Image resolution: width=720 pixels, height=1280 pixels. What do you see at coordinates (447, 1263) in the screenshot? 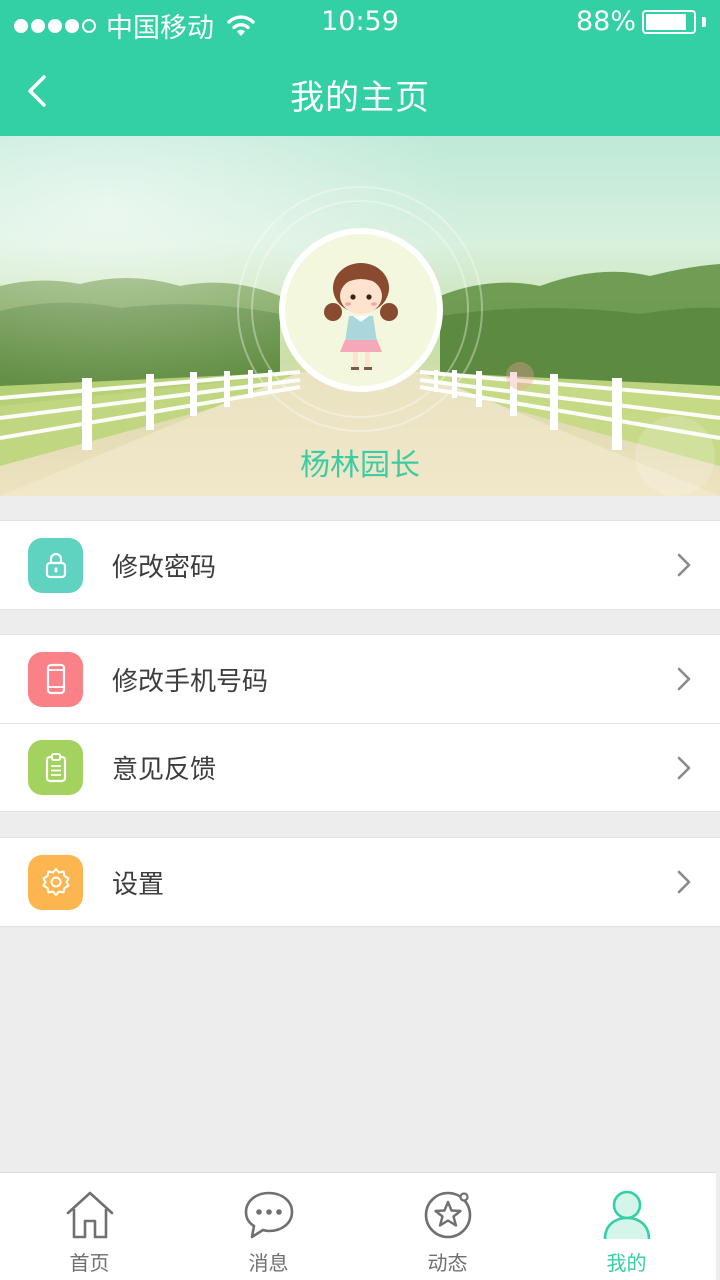
I see `tab-label: 动态` at bounding box center [447, 1263].